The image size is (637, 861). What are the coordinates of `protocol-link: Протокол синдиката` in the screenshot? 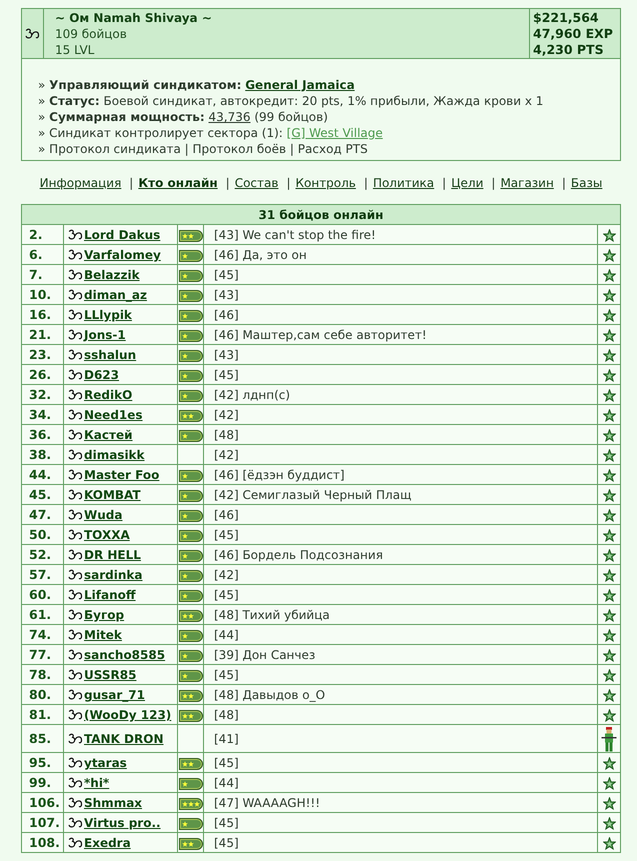 It's located at (115, 149).